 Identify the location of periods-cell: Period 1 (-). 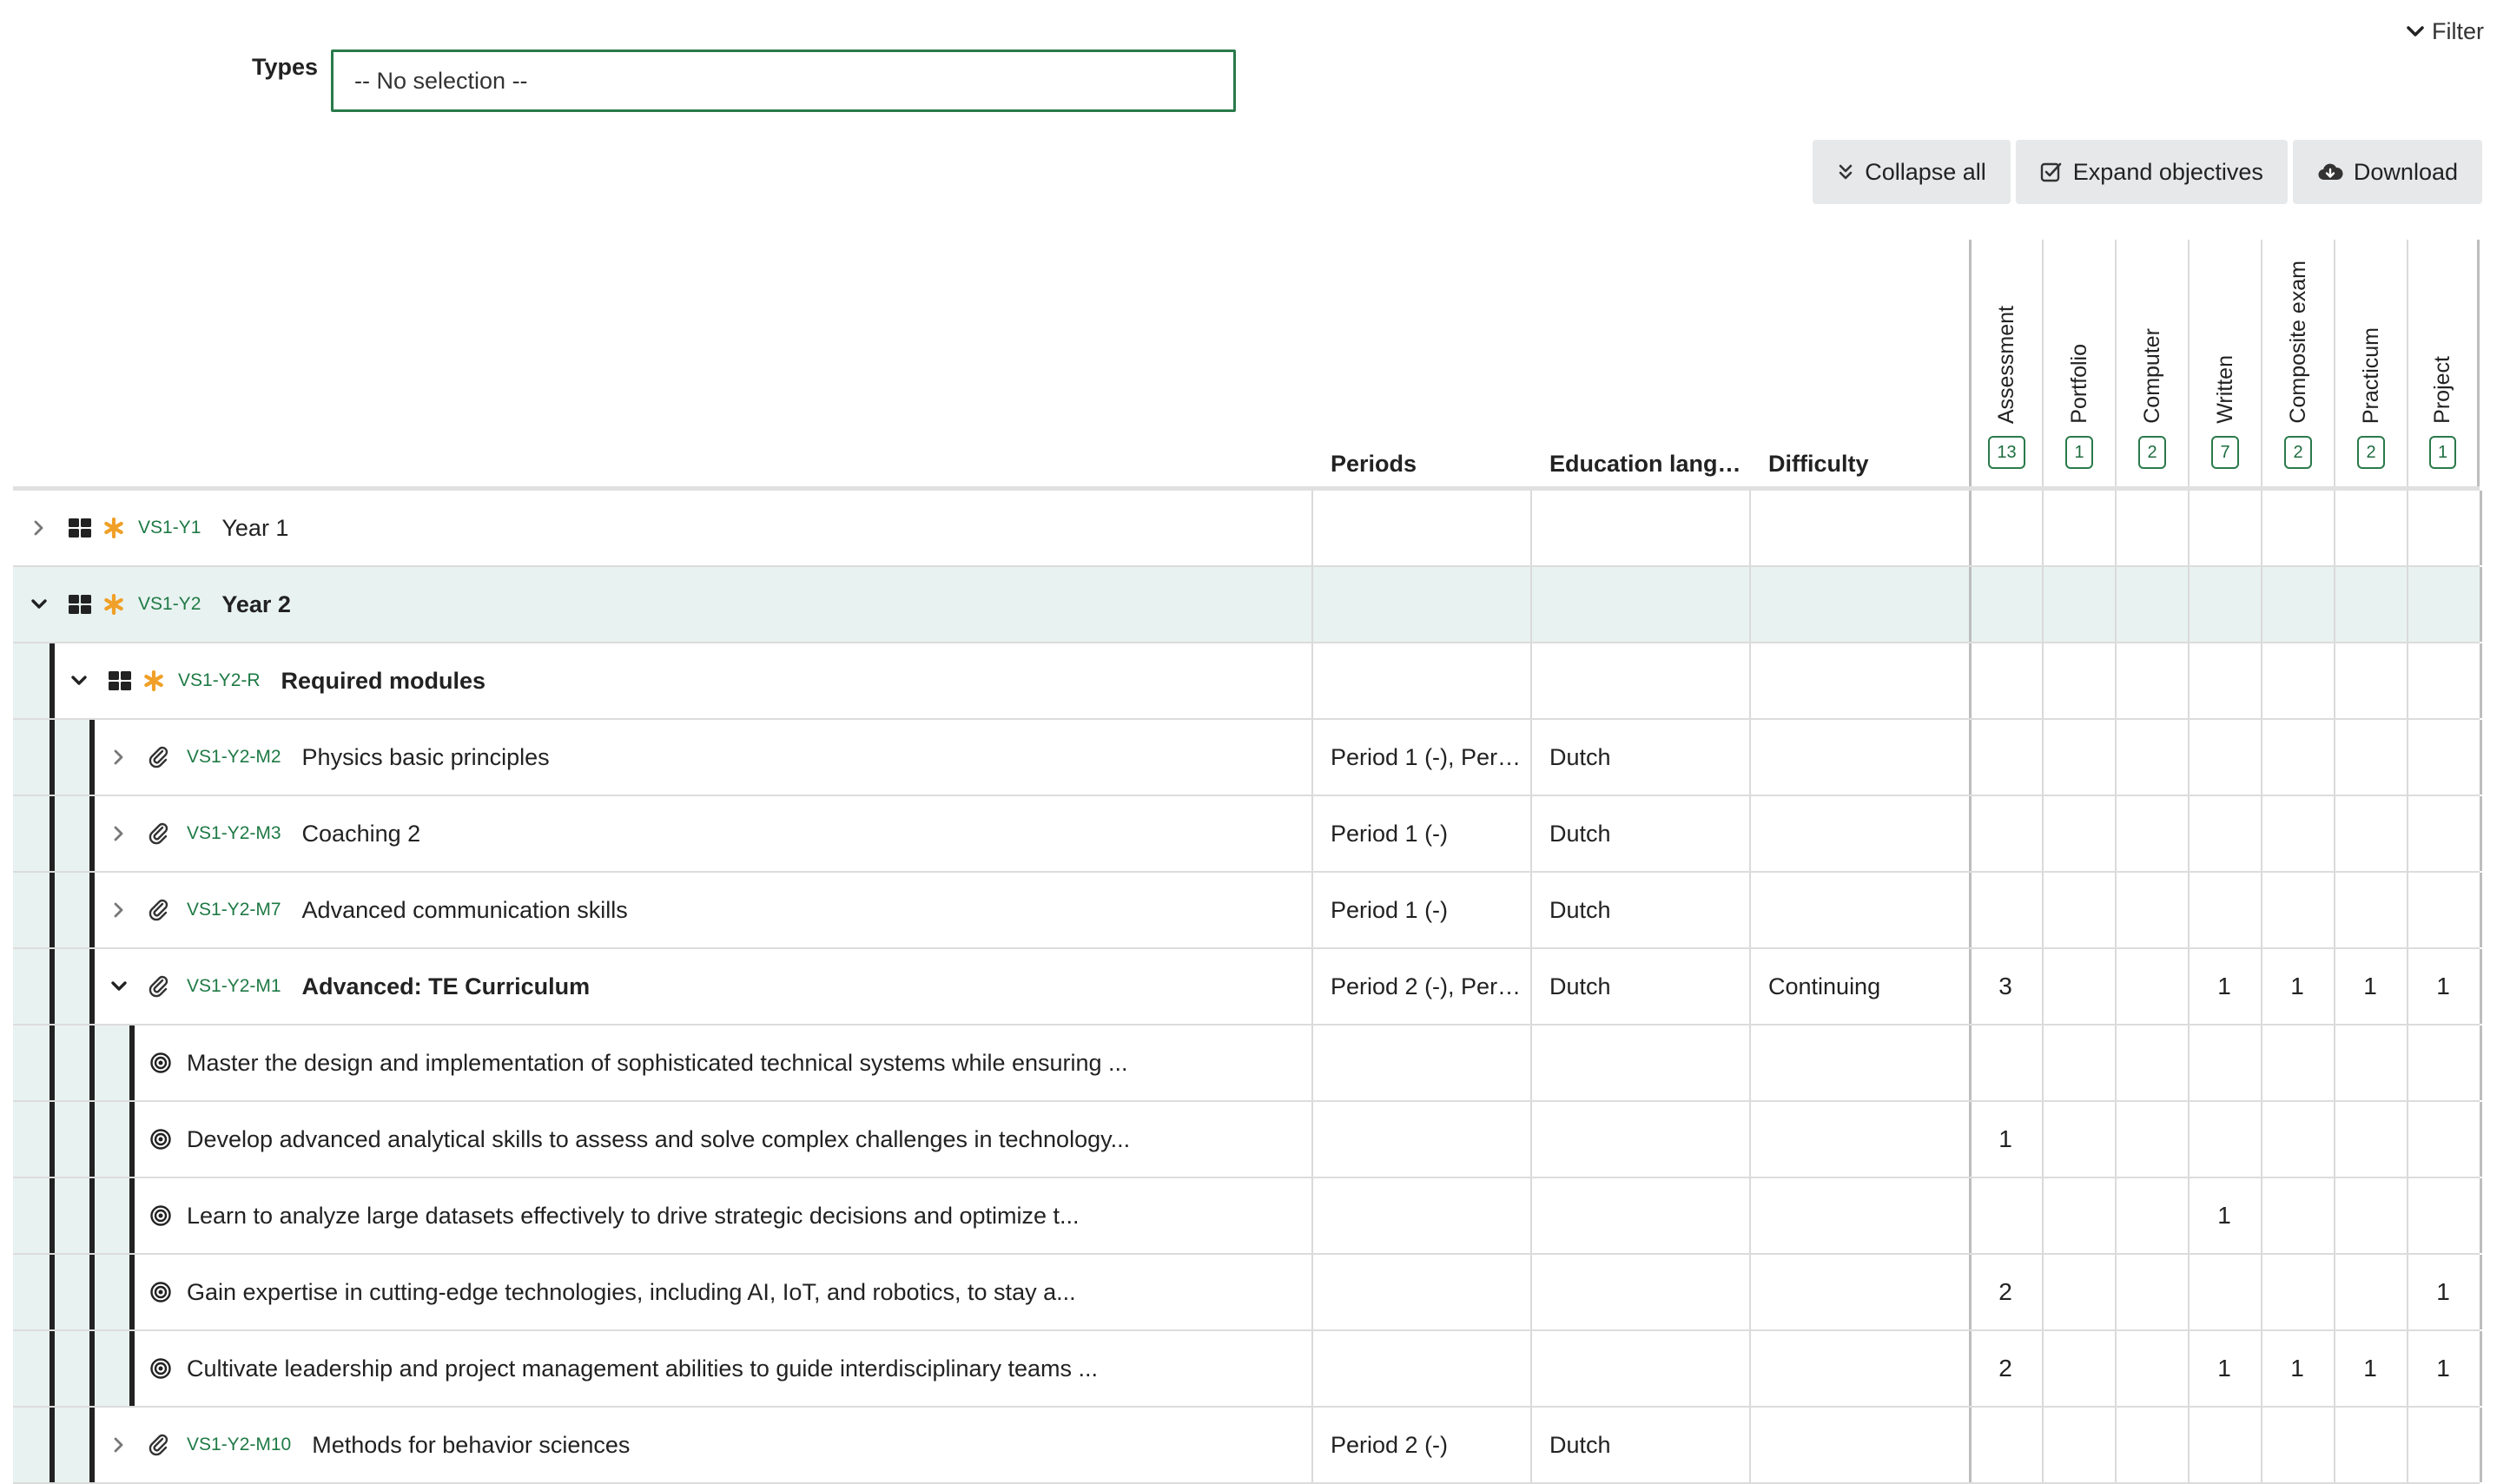
(1390, 909).